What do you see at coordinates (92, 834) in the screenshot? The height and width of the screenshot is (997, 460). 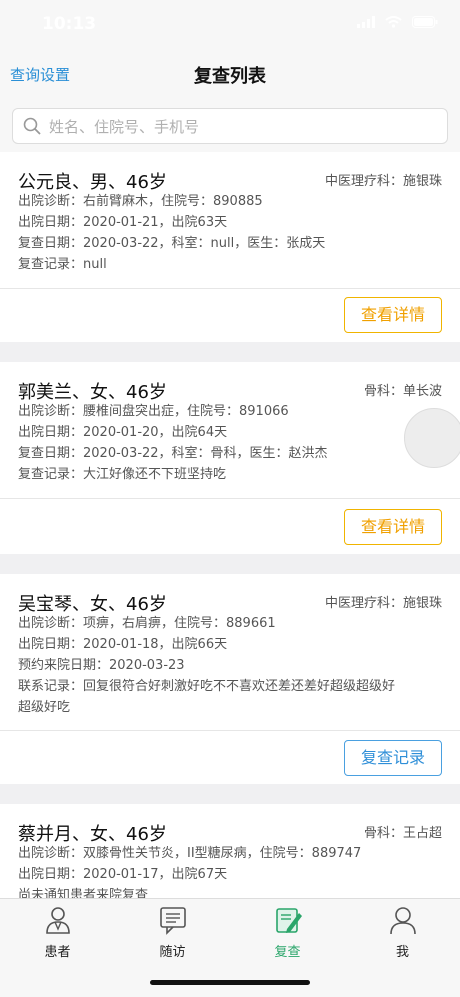 I see `patient-name-line: 蔡并月、女、46岁` at bounding box center [92, 834].